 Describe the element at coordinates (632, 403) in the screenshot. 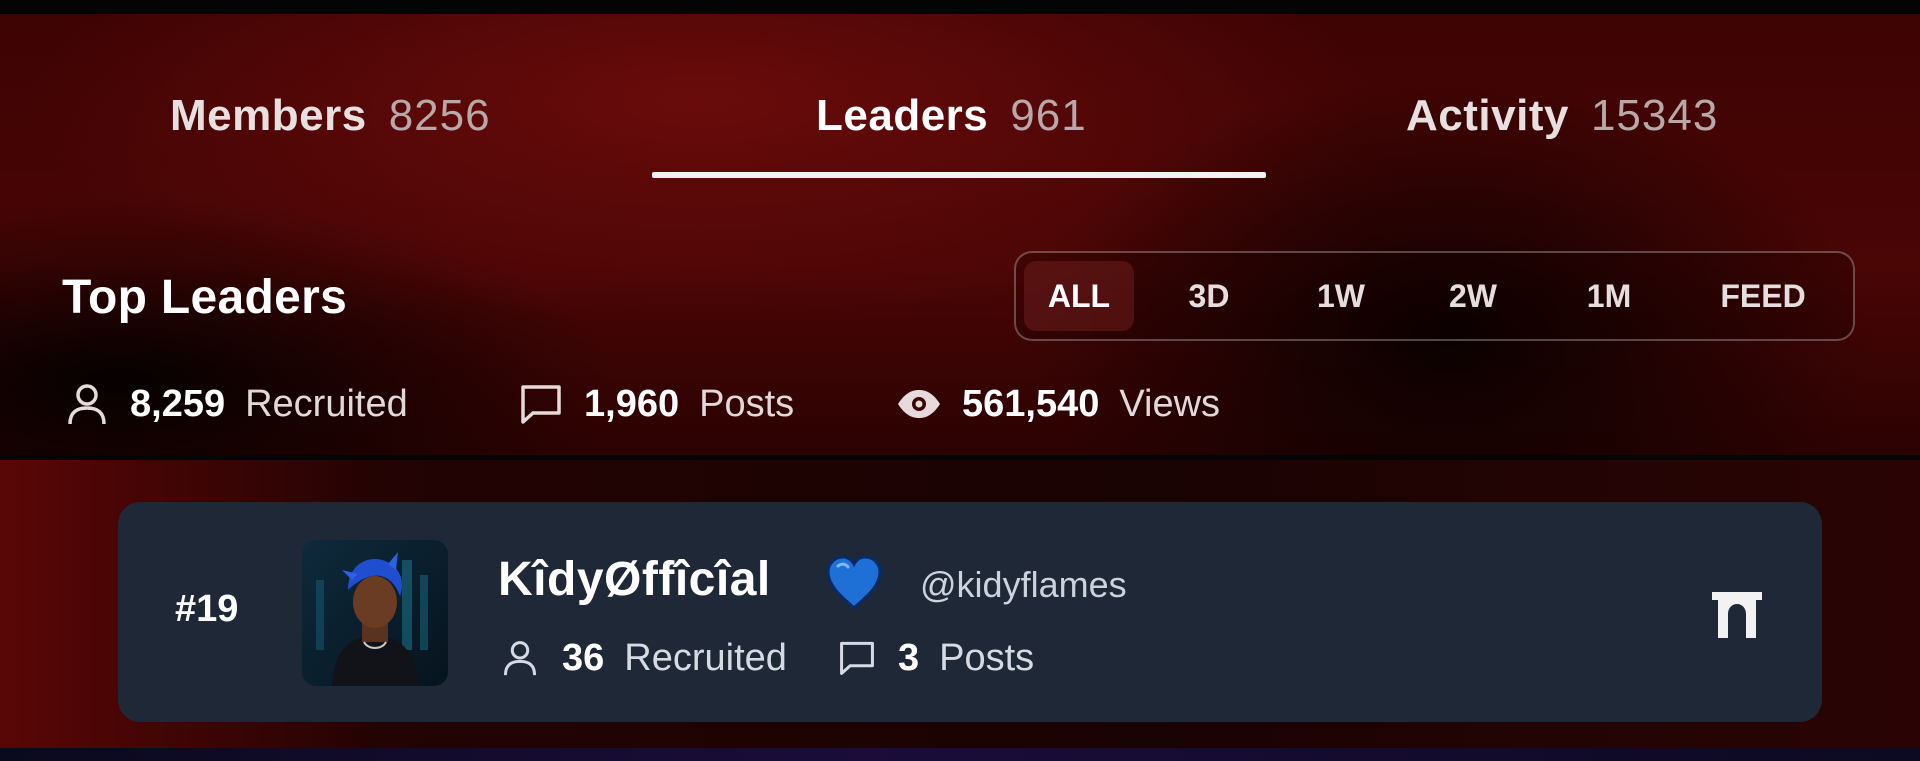

I see `posts-total: 1,960` at that location.